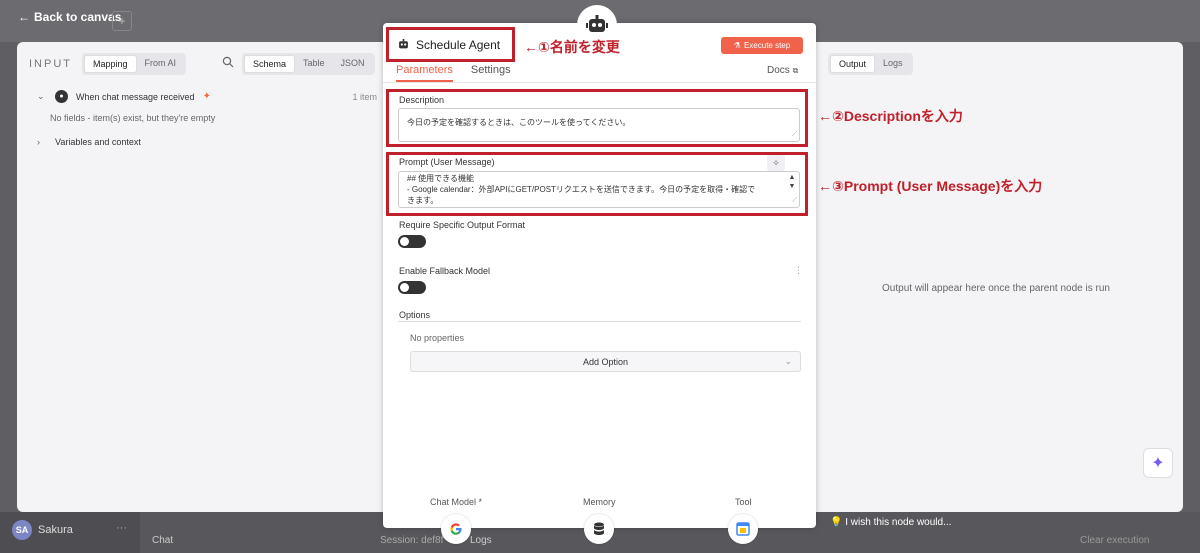 The height and width of the screenshot is (553, 1200). What do you see at coordinates (24, 17) in the screenshot?
I see `arrow-left-icon: ←` at bounding box center [24, 17].